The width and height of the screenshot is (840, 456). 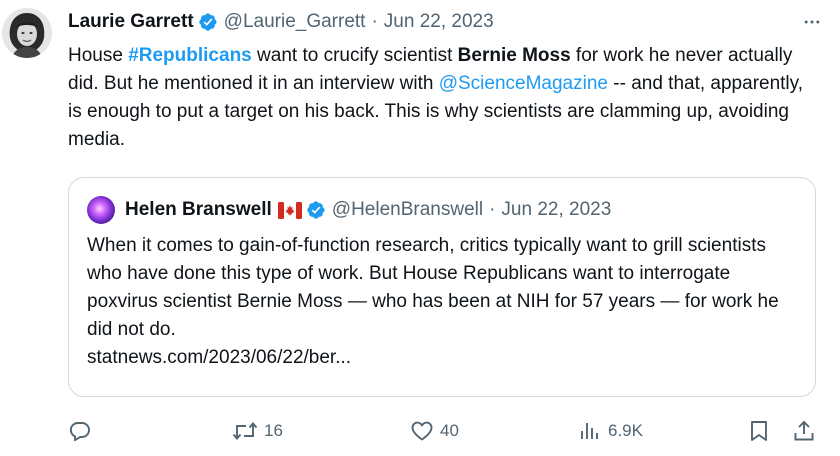 What do you see at coordinates (98, 55) in the screenshot?
I see `tweet-text-part: House` at bounding box center [98, 55].